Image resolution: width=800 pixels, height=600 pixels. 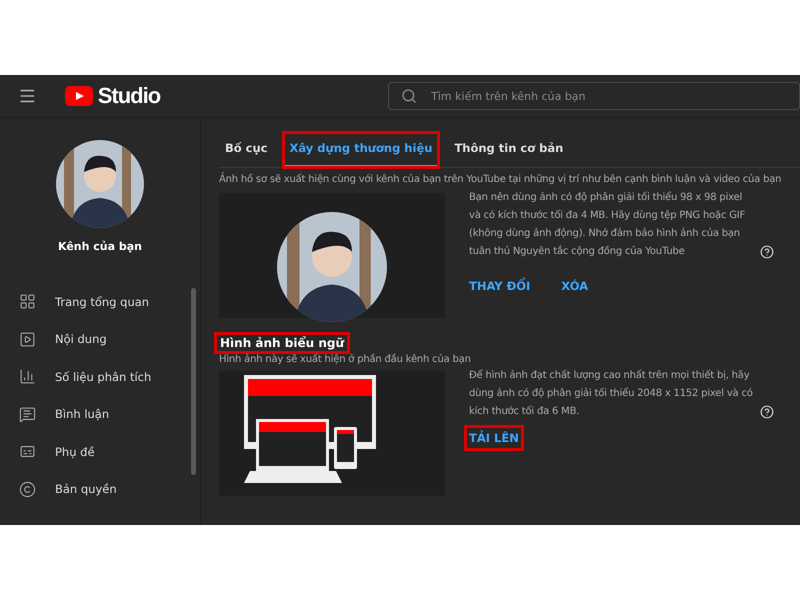 What do you see at coordinates (27, 301) in the screenshot?
I see `grid-icon` at bounding box center [27, 301].